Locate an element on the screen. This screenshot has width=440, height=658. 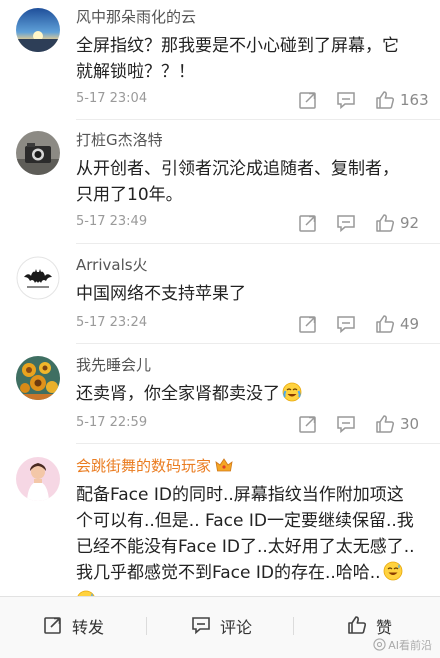
sunset-avatar-icon is located at coordinates (38, 30).